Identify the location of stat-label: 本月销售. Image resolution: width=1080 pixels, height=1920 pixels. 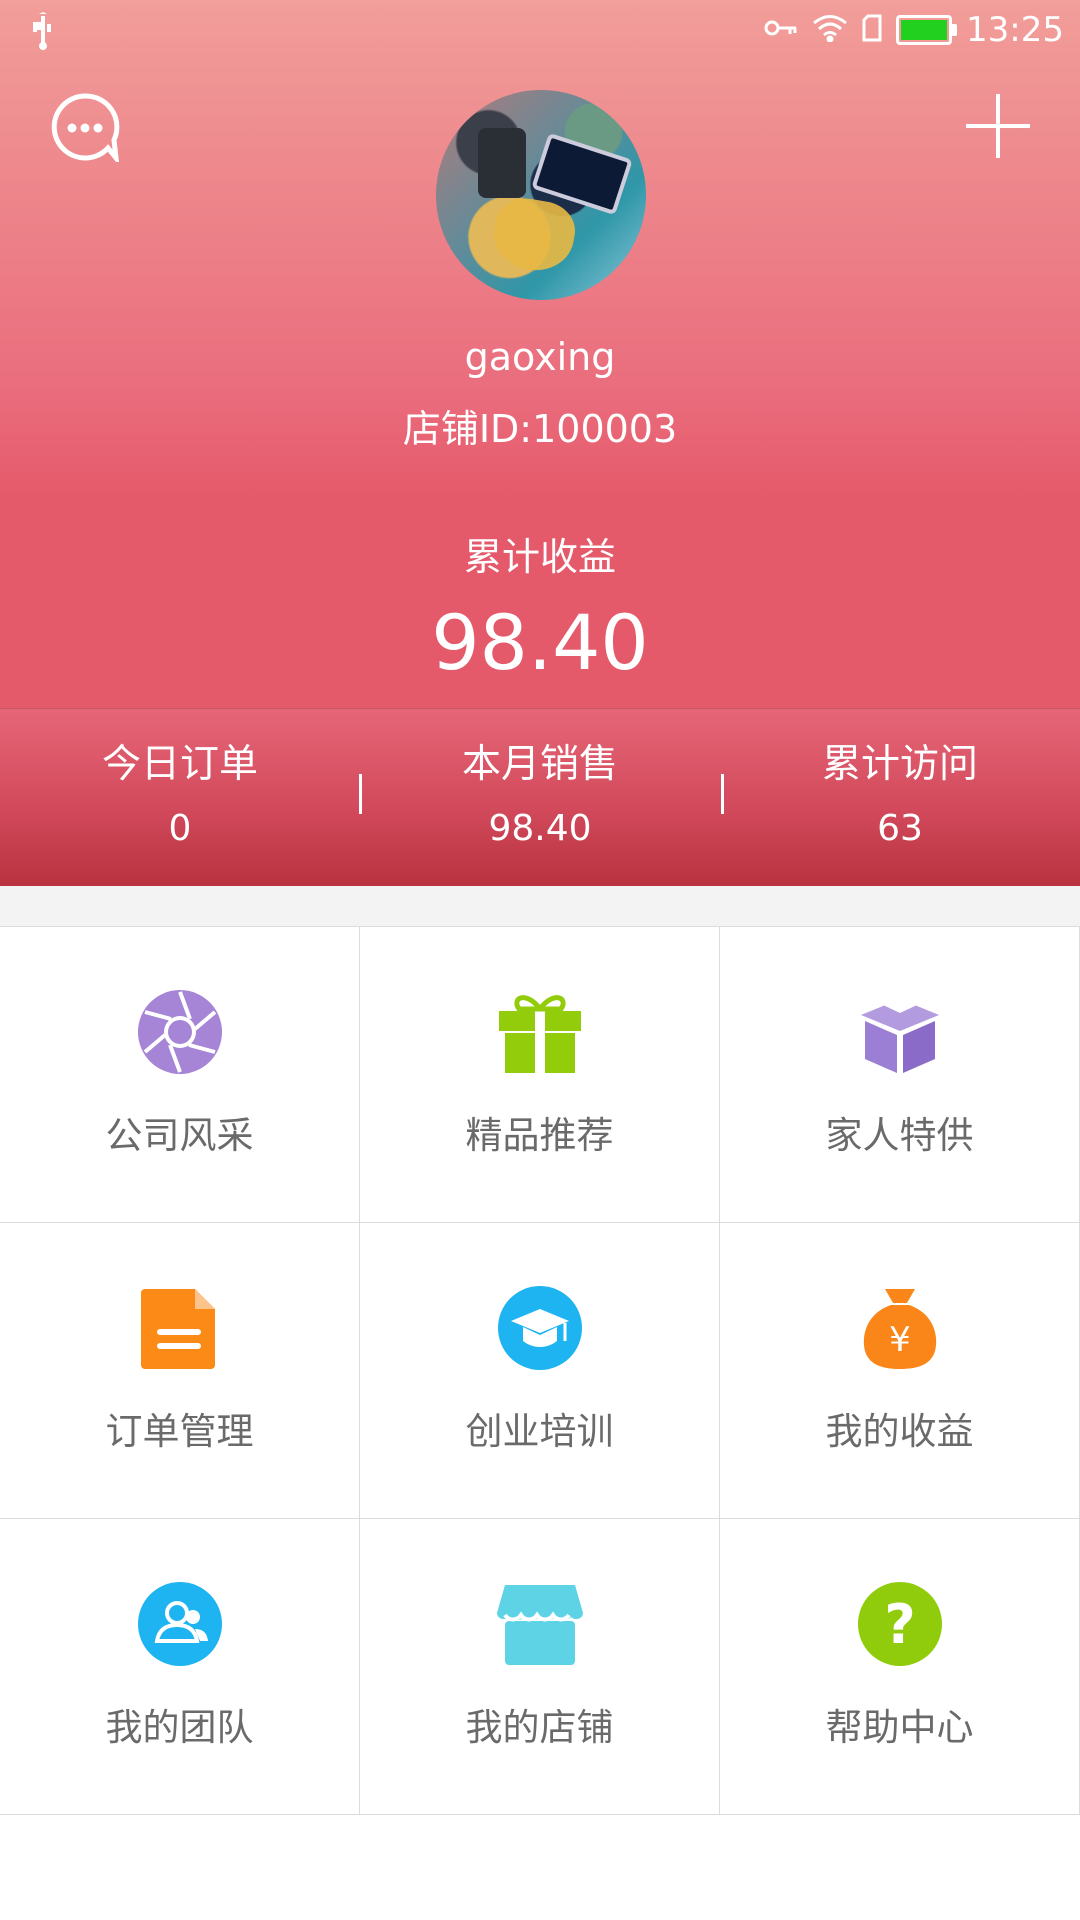
(539, 764).